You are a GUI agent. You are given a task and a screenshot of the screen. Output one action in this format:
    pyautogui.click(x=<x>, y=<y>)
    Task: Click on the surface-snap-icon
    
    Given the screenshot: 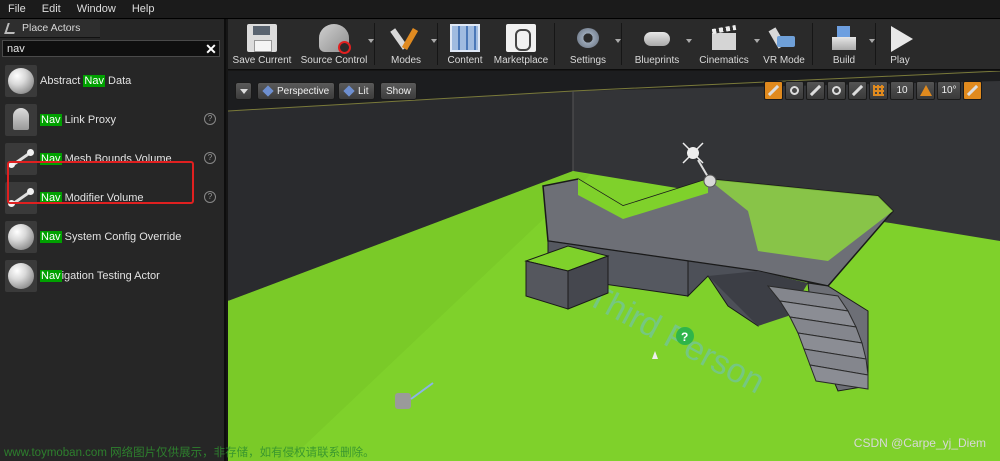 What is the action you would take?
    pyautogui.click(x=857, y=90)
    